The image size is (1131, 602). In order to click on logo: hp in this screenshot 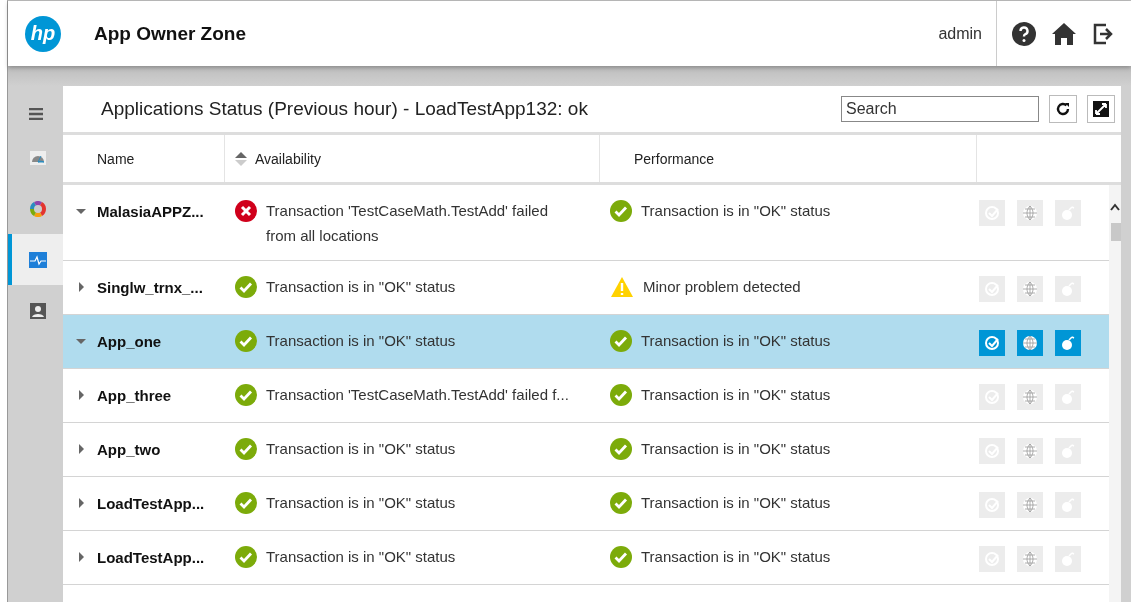, I will do `click(43, 33)`.